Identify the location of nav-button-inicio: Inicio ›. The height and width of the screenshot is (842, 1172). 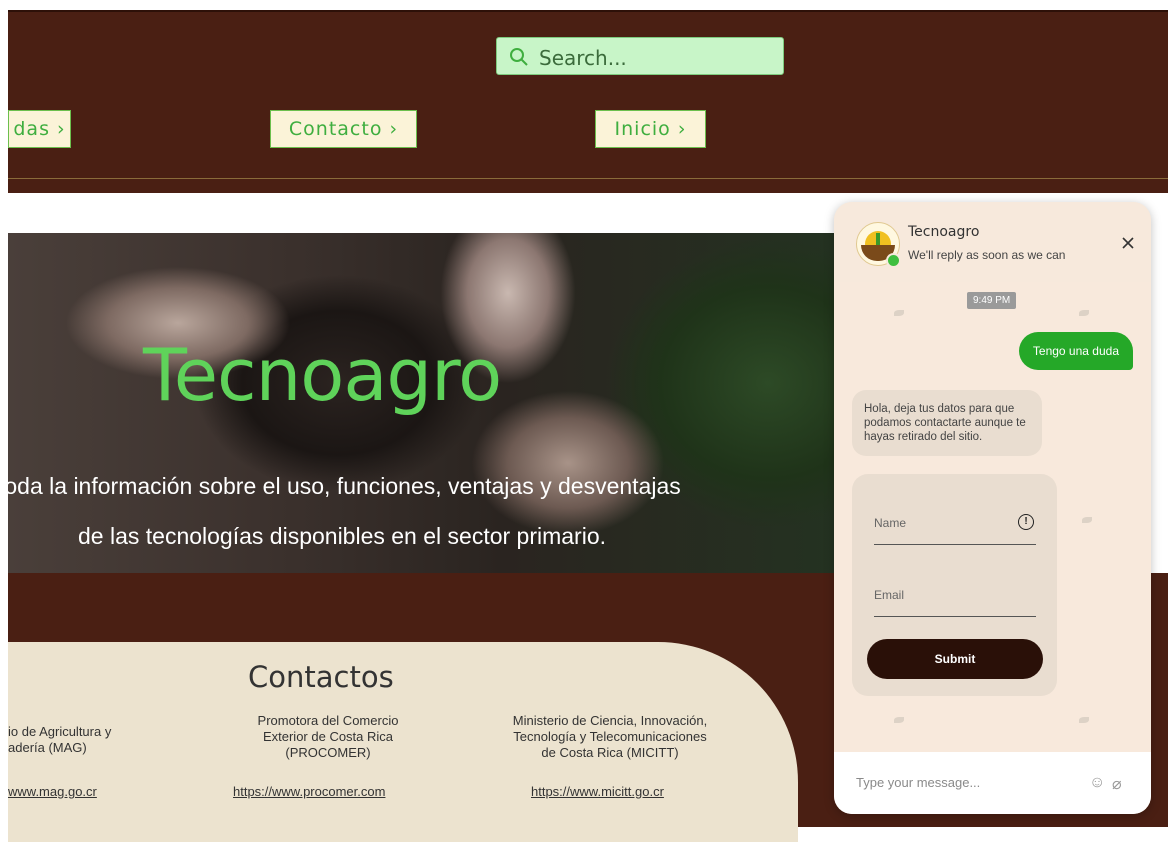
(650, 129).